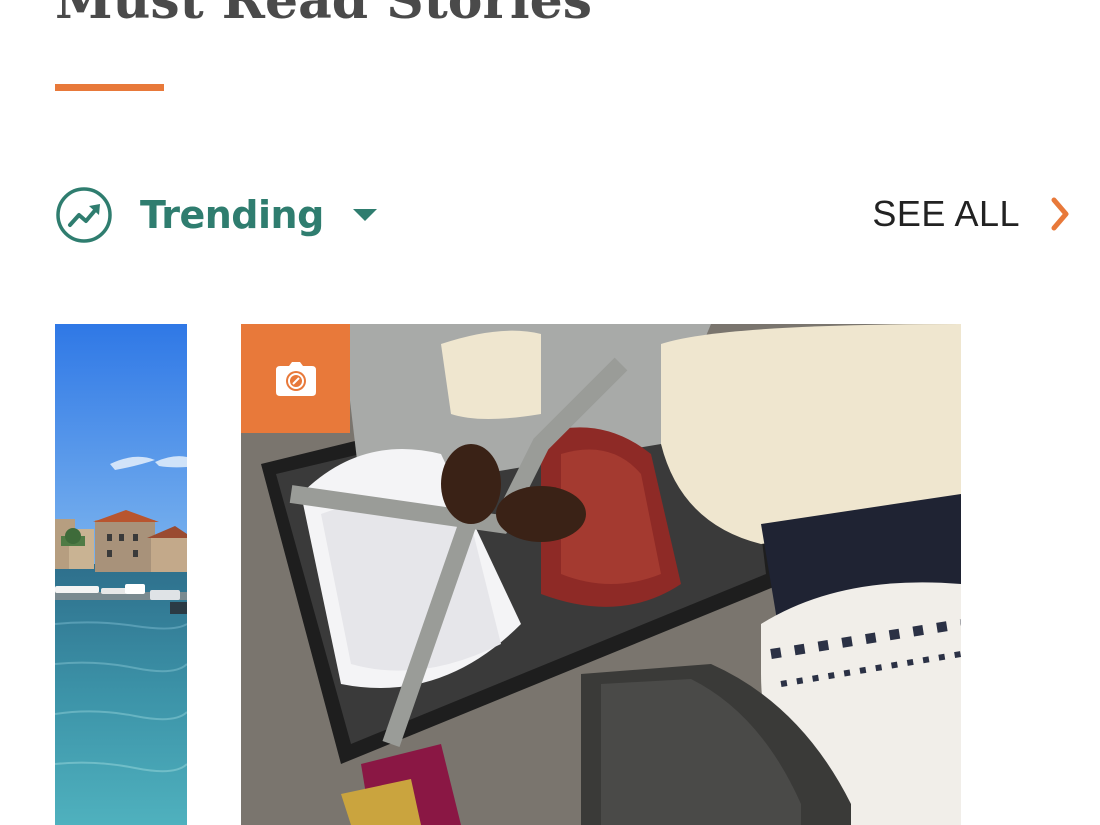 The image size is (1100, 825). I want to click on photo-badge, so click(295, 378).